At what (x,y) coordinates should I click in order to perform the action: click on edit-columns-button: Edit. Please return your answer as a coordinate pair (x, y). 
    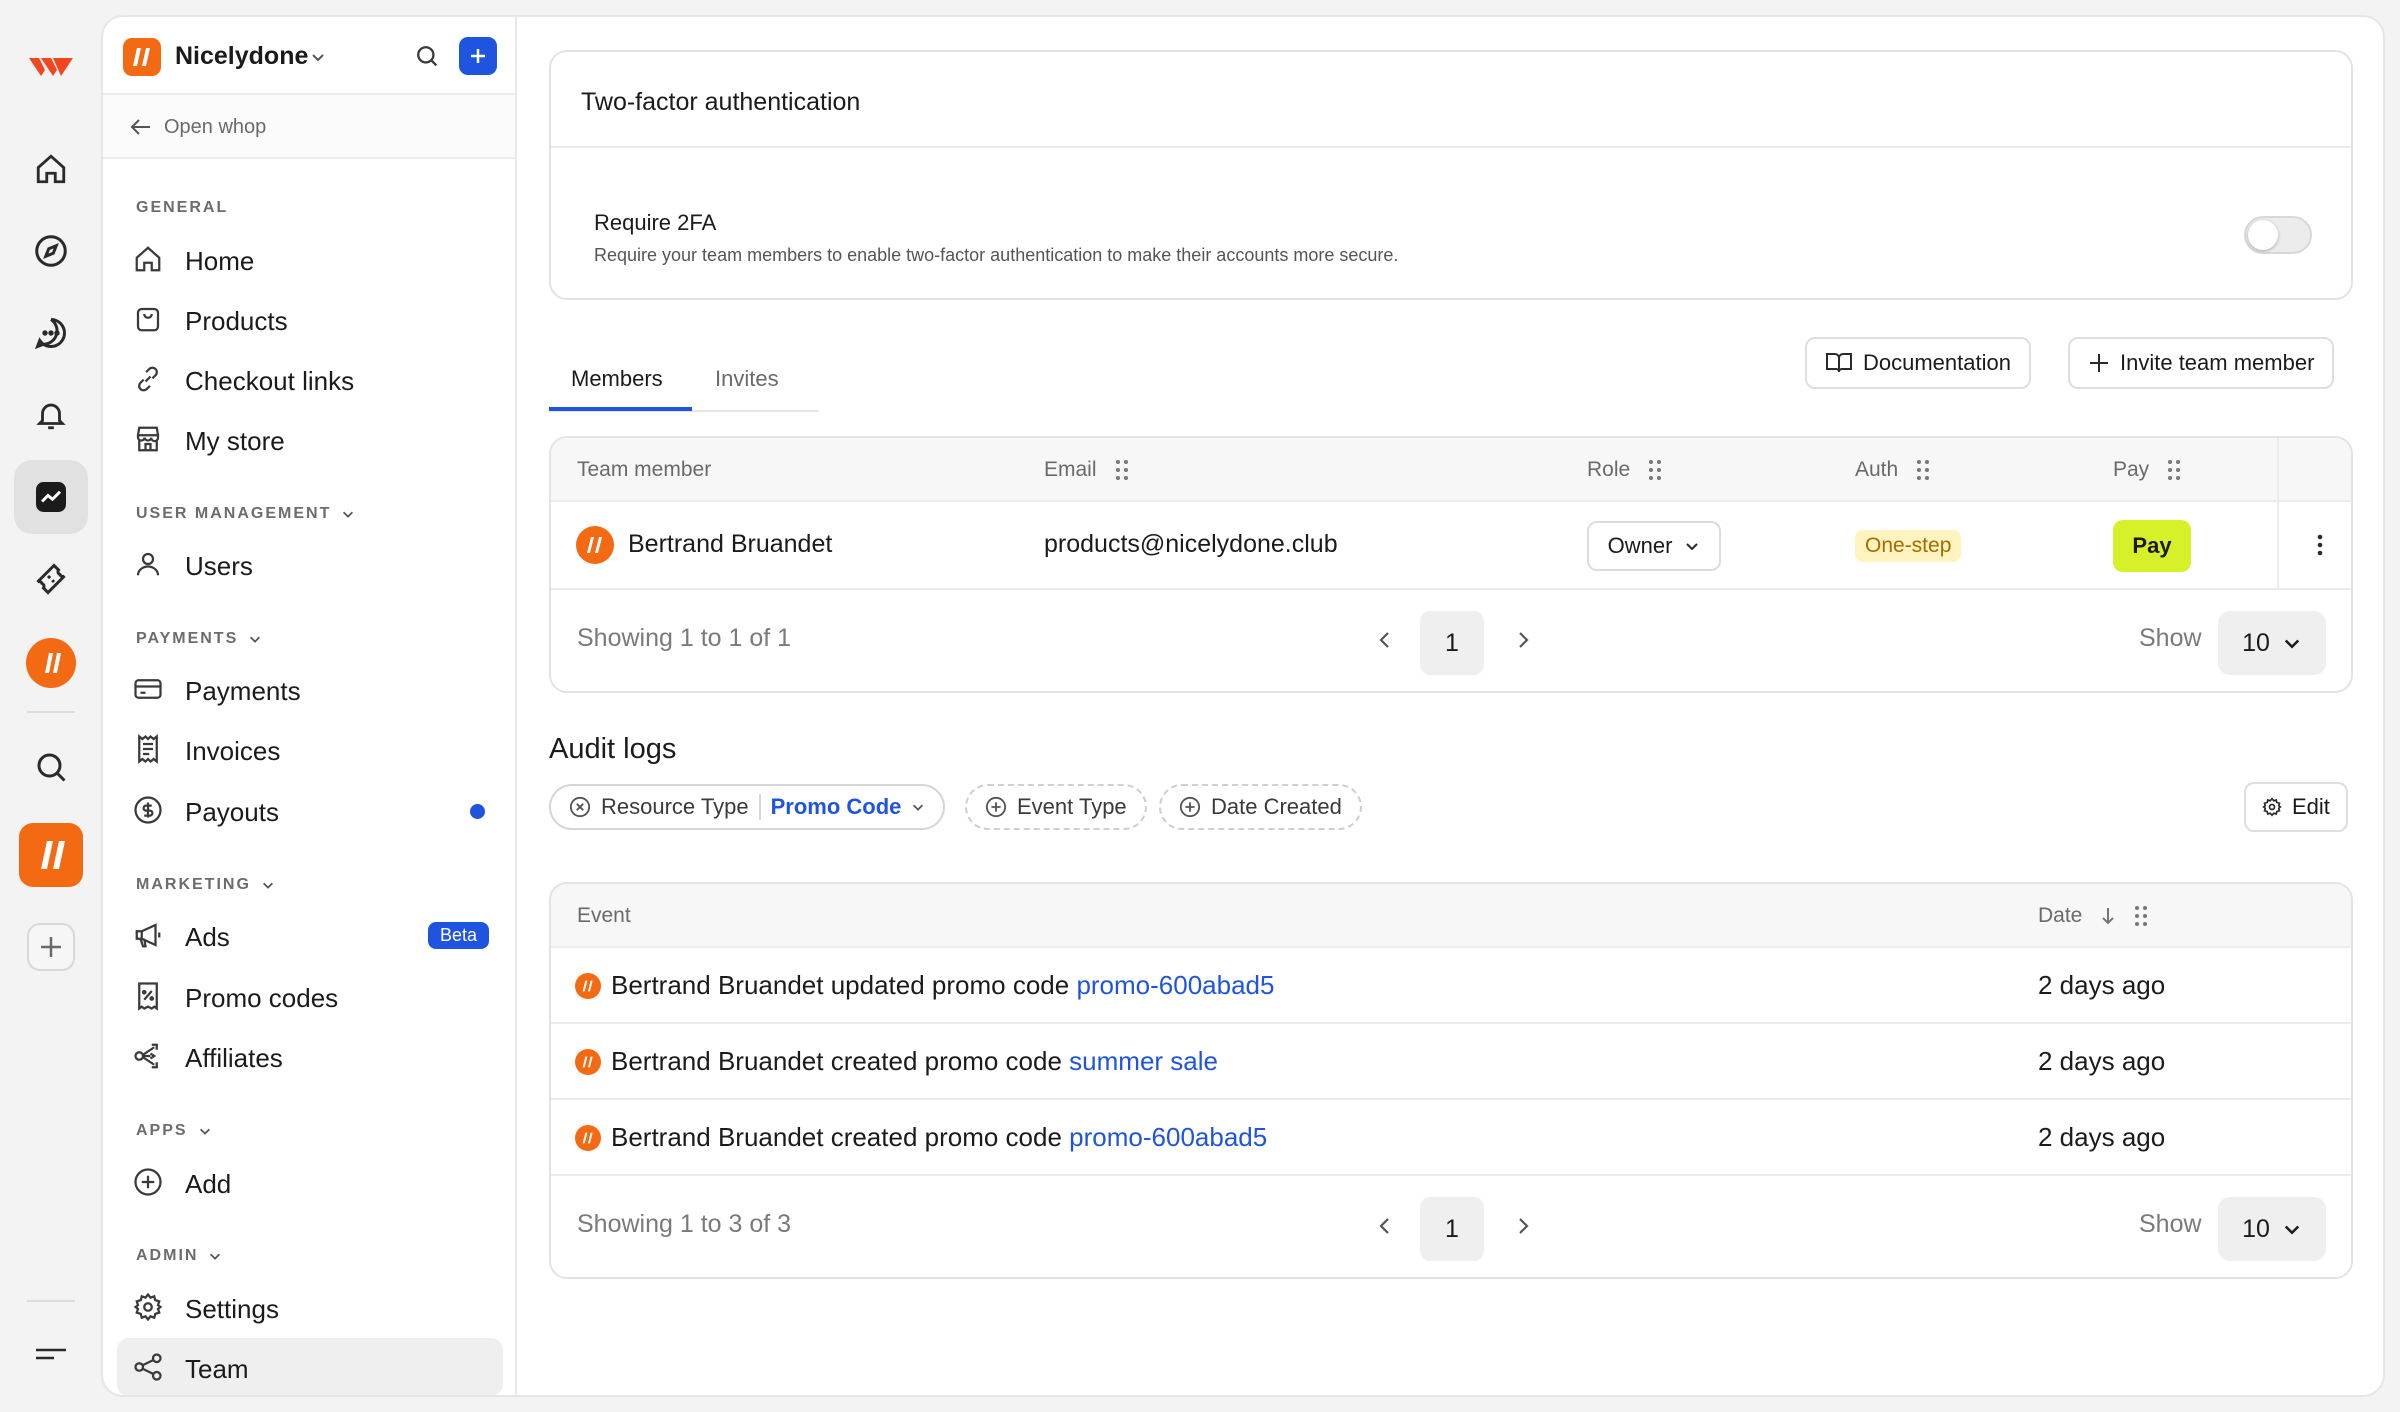
    Looking at the image, I should click on (2296, 807).